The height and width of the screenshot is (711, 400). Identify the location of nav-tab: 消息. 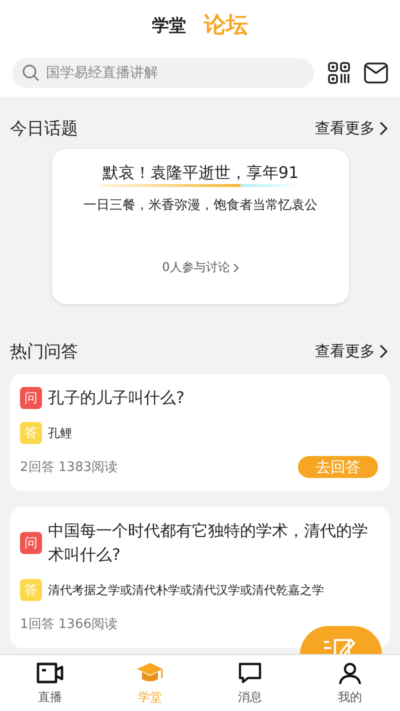
(250, 683).